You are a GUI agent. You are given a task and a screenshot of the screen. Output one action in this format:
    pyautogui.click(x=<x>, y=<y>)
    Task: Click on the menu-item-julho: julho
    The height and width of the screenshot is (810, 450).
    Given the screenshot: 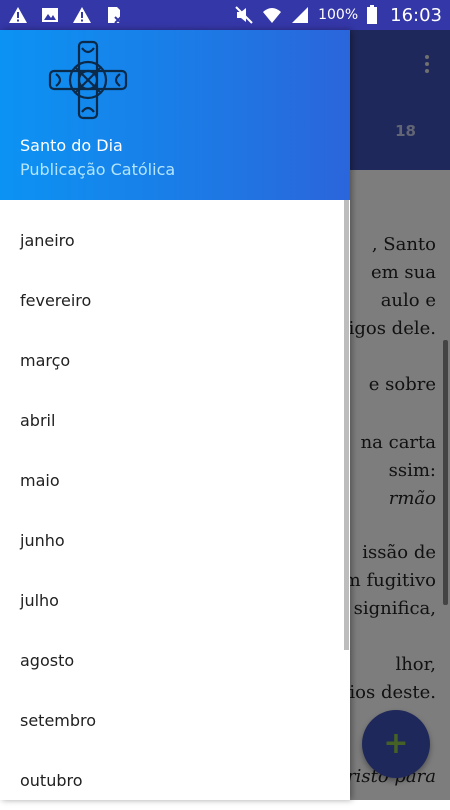 What is the action you would take?
    pyautogui.click(x=175, y=600)
    